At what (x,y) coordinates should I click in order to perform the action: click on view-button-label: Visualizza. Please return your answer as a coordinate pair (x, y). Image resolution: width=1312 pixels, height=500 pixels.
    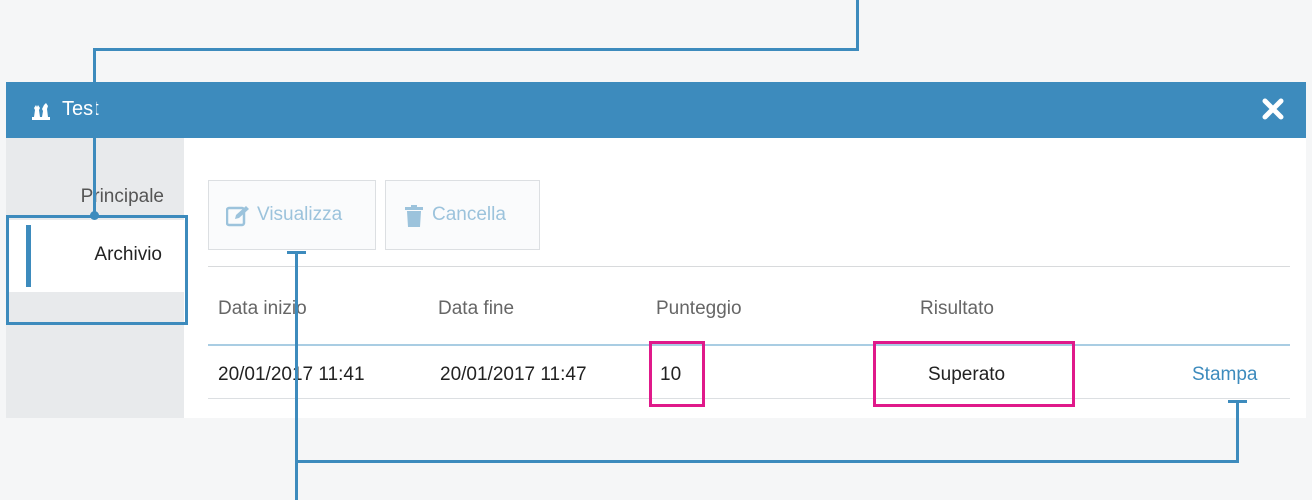
    Looking at the image, I should click on (300, 214).